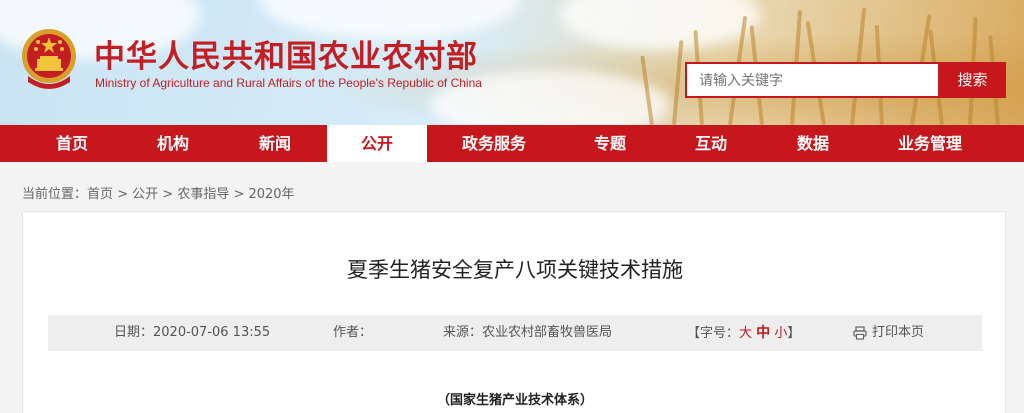  Describe the element at coordinates (713, 333) in the screenshot. I see `font-size-prefix: 【字号：` at that location.